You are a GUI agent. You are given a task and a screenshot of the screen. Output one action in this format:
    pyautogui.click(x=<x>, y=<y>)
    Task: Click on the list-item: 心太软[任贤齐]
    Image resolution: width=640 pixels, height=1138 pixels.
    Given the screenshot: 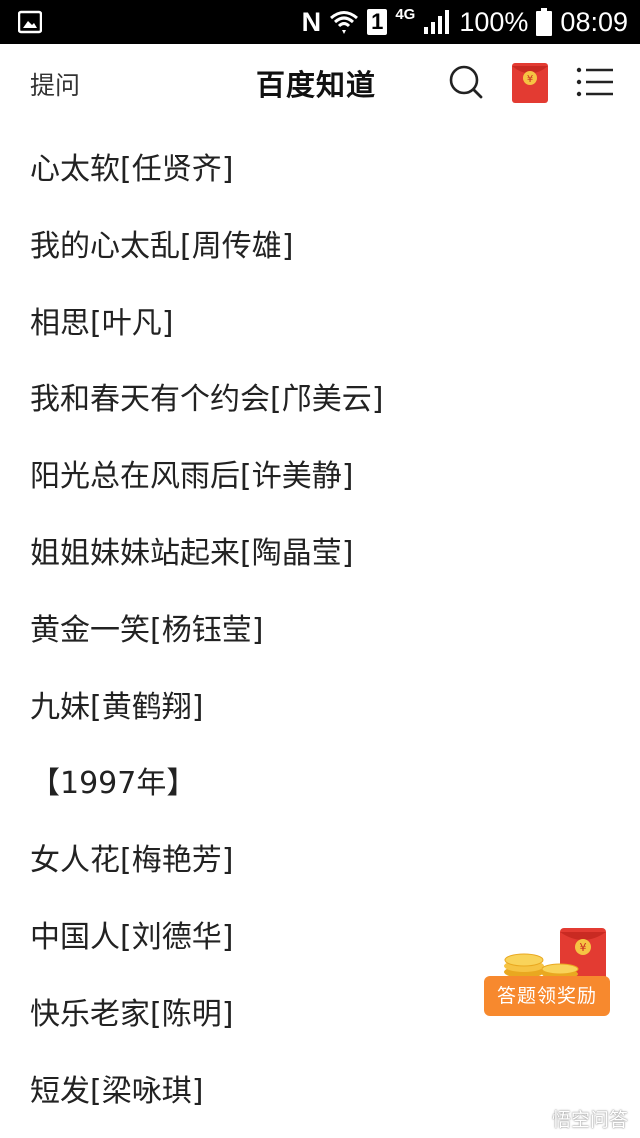 What is the action you would take?
    pyautogui.click(x=132, y=169)
    